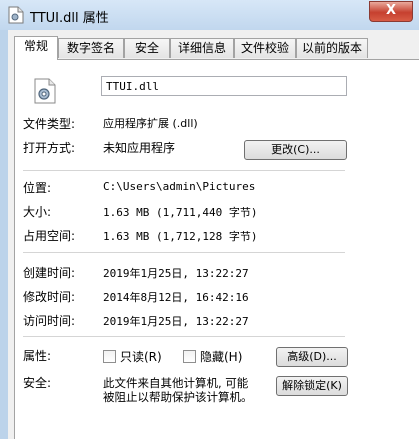 Image resolution: width=419 pixels, height=439 pixels. I want to click on created-label: 创建时间:, so click(49, 273).